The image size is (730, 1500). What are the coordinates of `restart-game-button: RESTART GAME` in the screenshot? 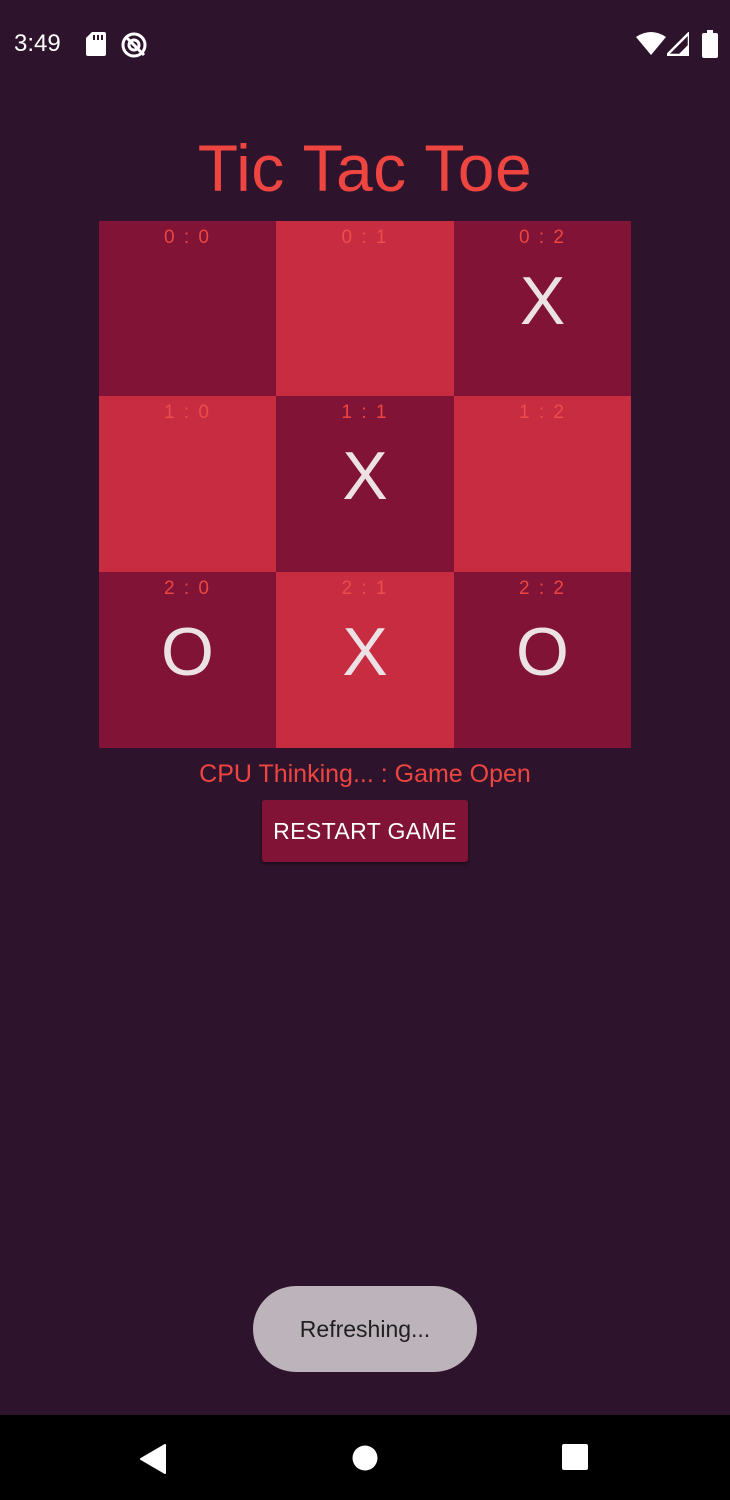 It's located at (365, 831).